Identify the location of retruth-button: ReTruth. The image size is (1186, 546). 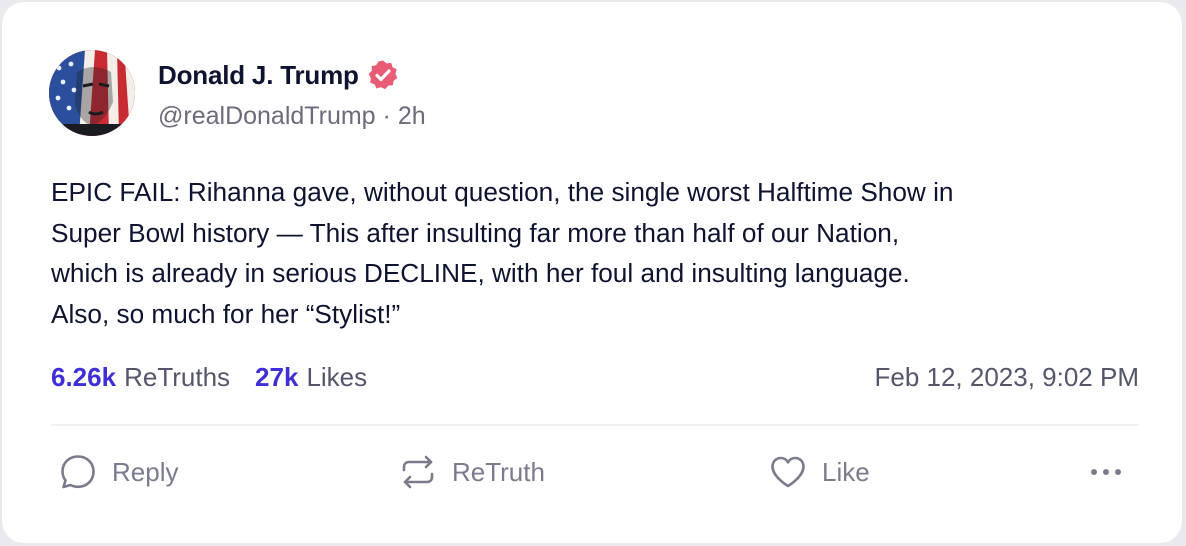
(471, 472).